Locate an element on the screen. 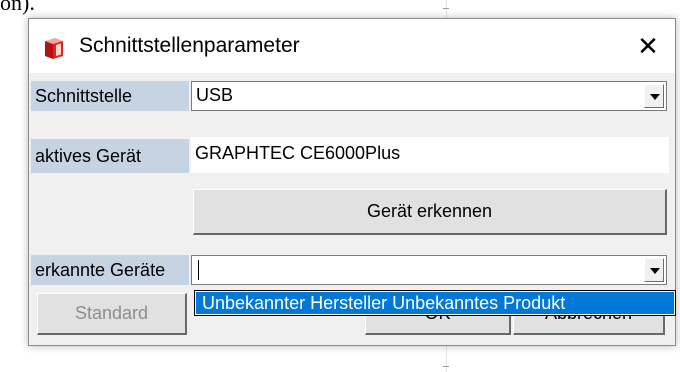 The width and height of the screenshot is (680, 372). interface-select-value: USB is located at coordinates (215, 95).